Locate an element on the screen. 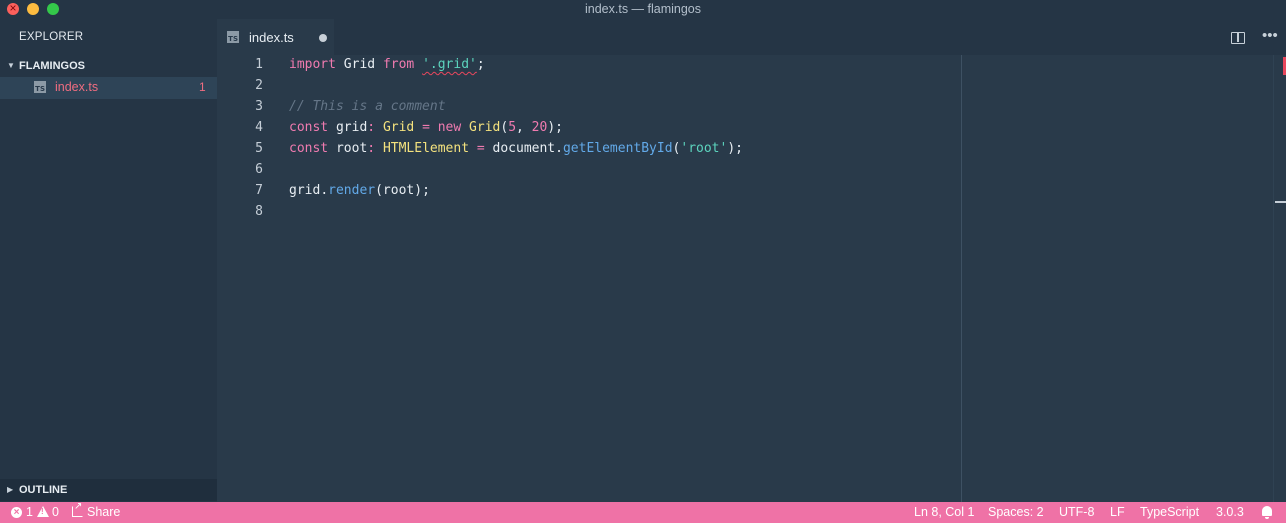 This screenshot has height=523, width=1286. scrollbar-cursor-marker is located at coordinates (1280, 202).